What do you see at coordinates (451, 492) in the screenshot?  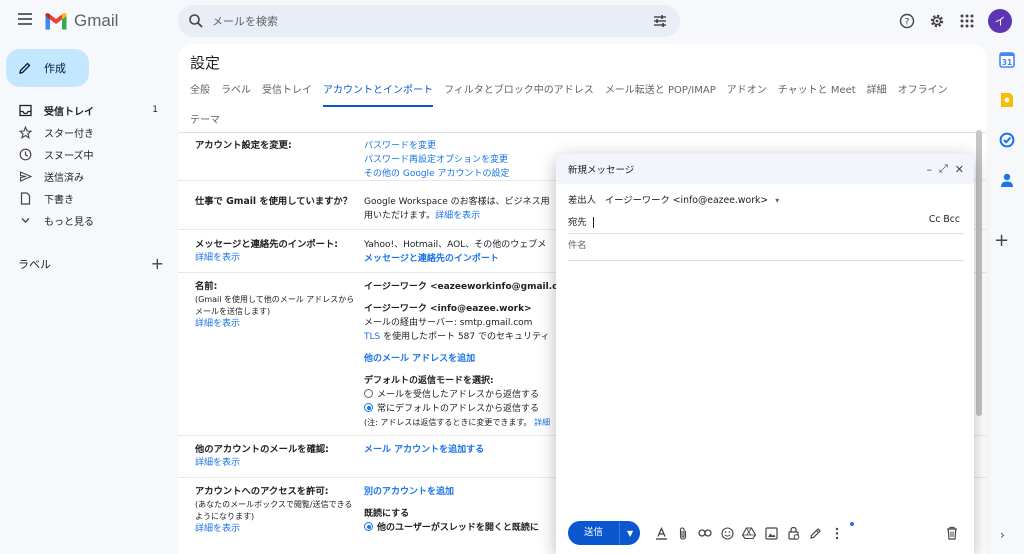 I see `add-another-account-link: 別のアカウントを追加` at bounding box center [451, 492].